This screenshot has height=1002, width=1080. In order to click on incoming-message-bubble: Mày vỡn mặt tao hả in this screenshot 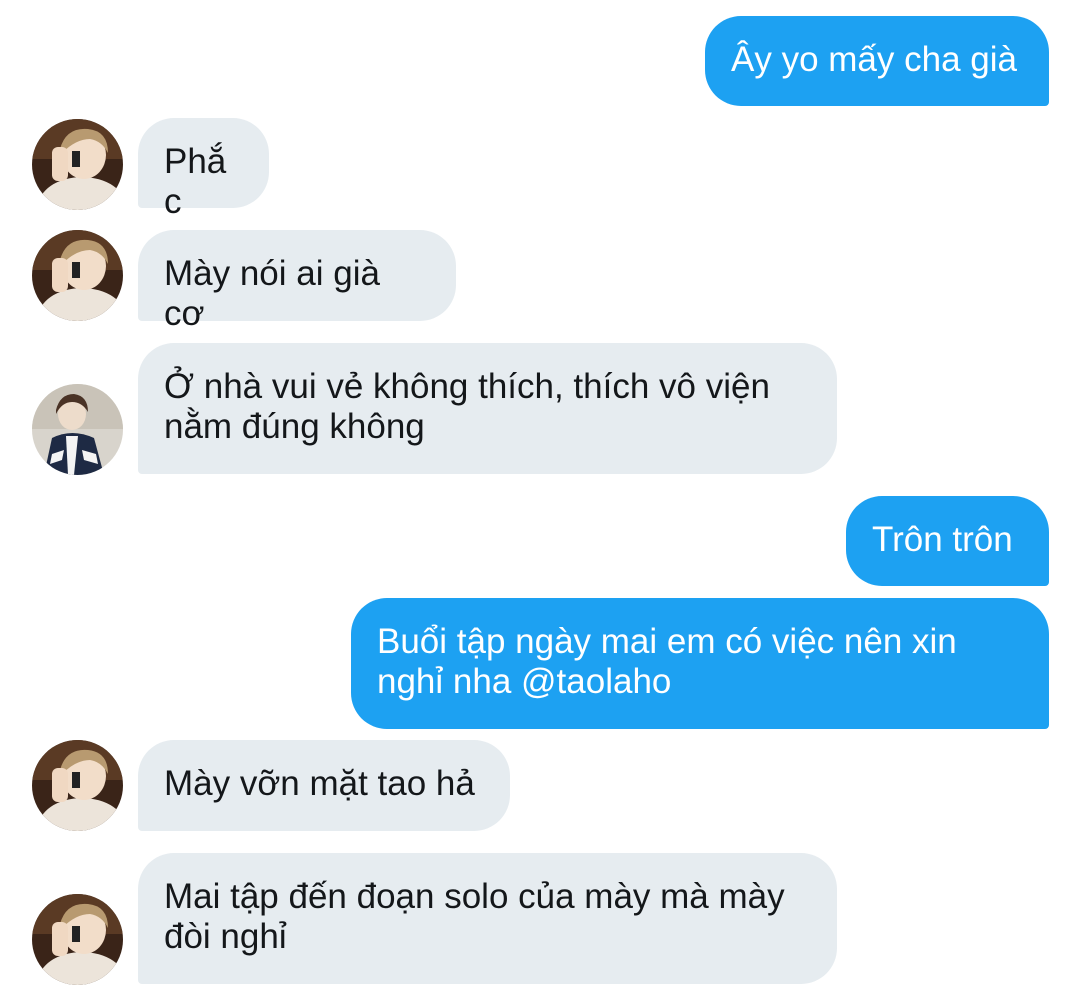, I will do `click(324, 785)`.